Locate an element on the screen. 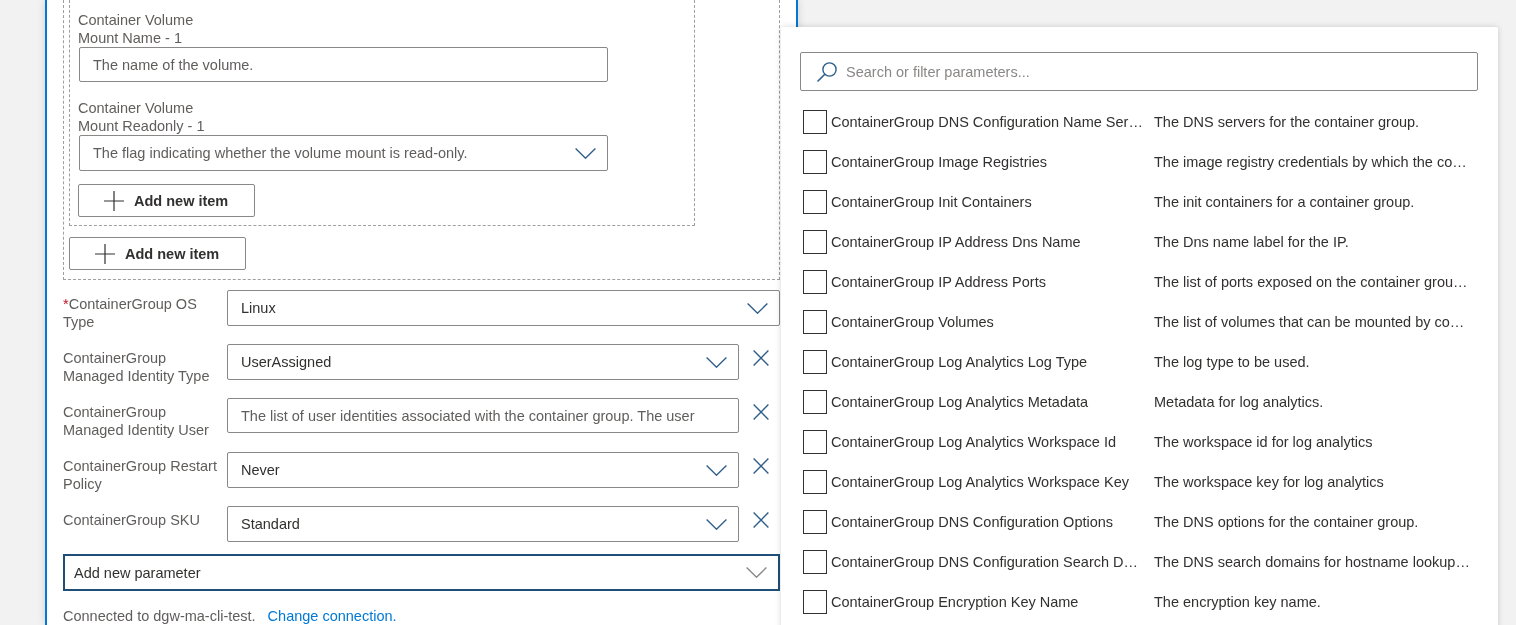 The width and height of the screenshot is (1516, 625). dropdown-field: UserAssigned is located at coordinates (483, 362).